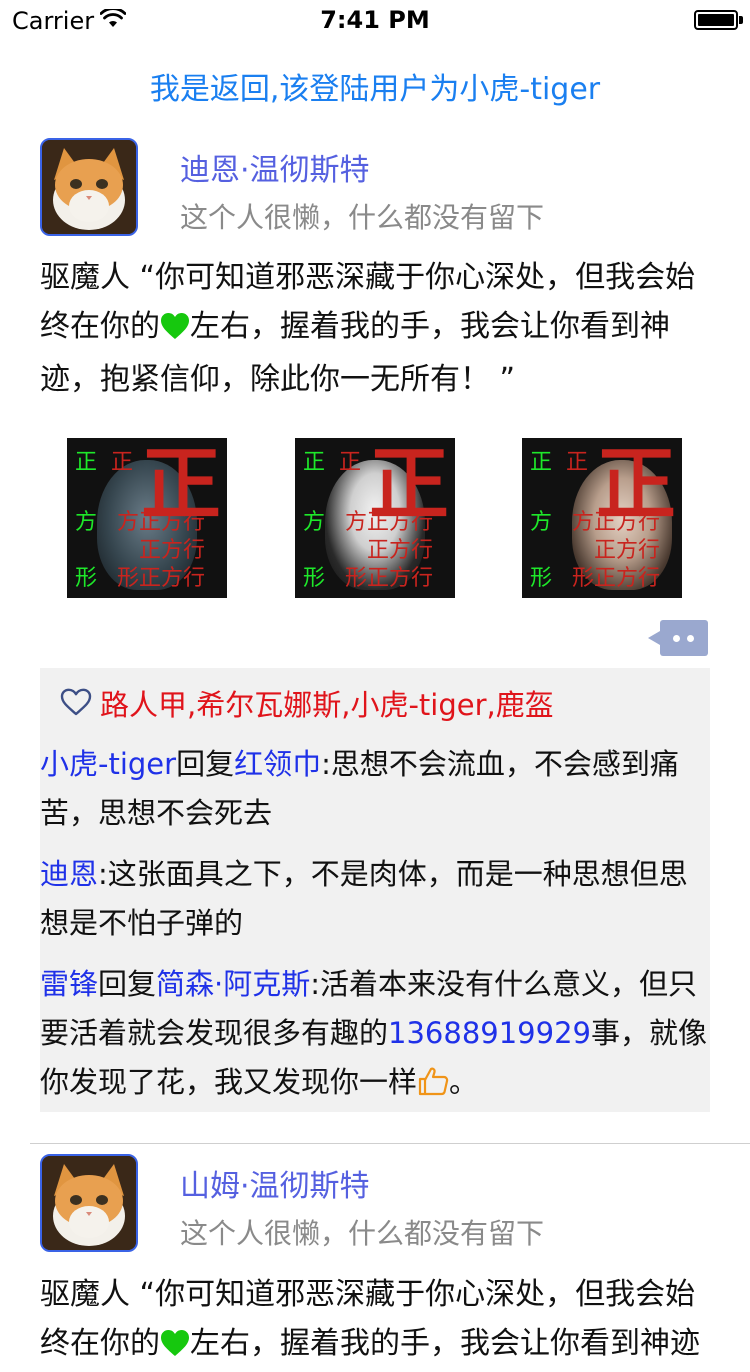 The width and height of the screenshot is (750, 1372). I want to click on like-user: 鹿盔, so click(525, 705).